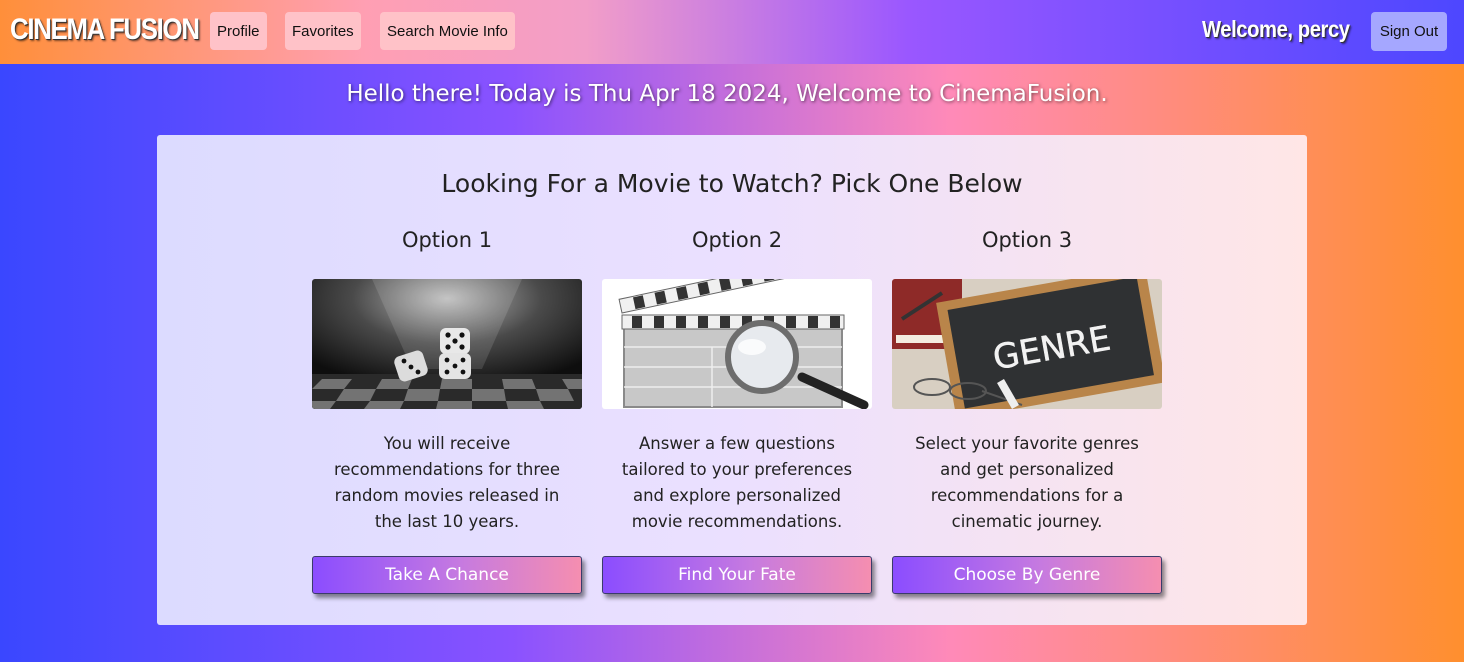  Describe the element at coordinates (447, 521) in the screenshot. I see `option-description-line: the last 10 years.` at that location.